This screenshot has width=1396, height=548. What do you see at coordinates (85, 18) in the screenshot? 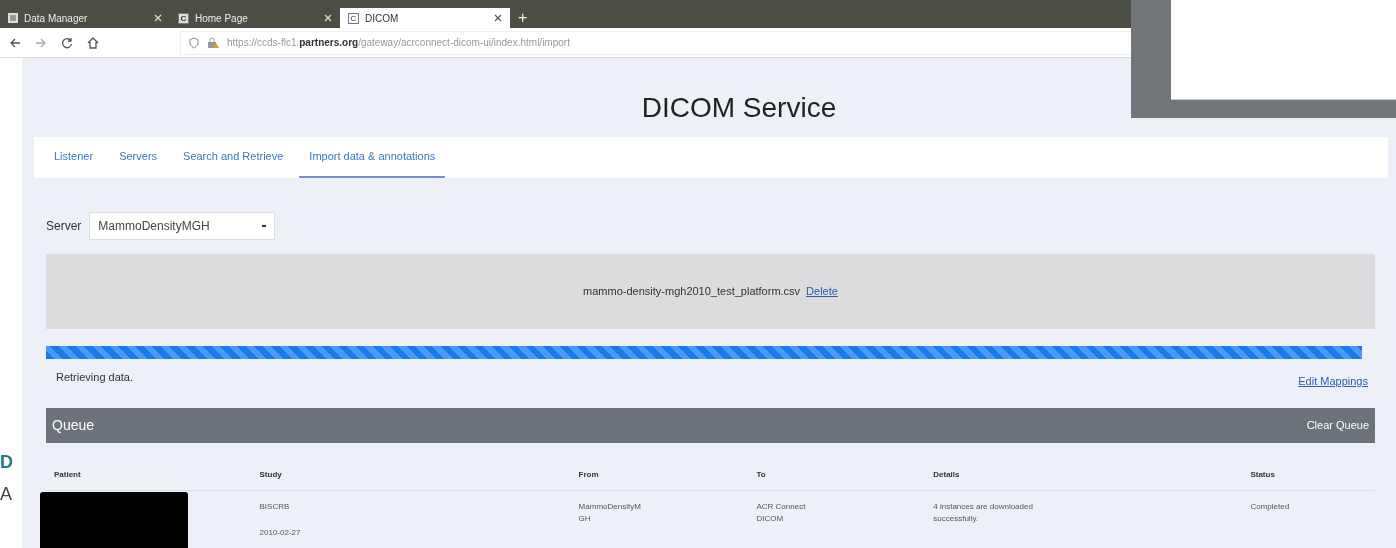
I see `browser-tab: Data Manager` at bounding box center [85, 18].